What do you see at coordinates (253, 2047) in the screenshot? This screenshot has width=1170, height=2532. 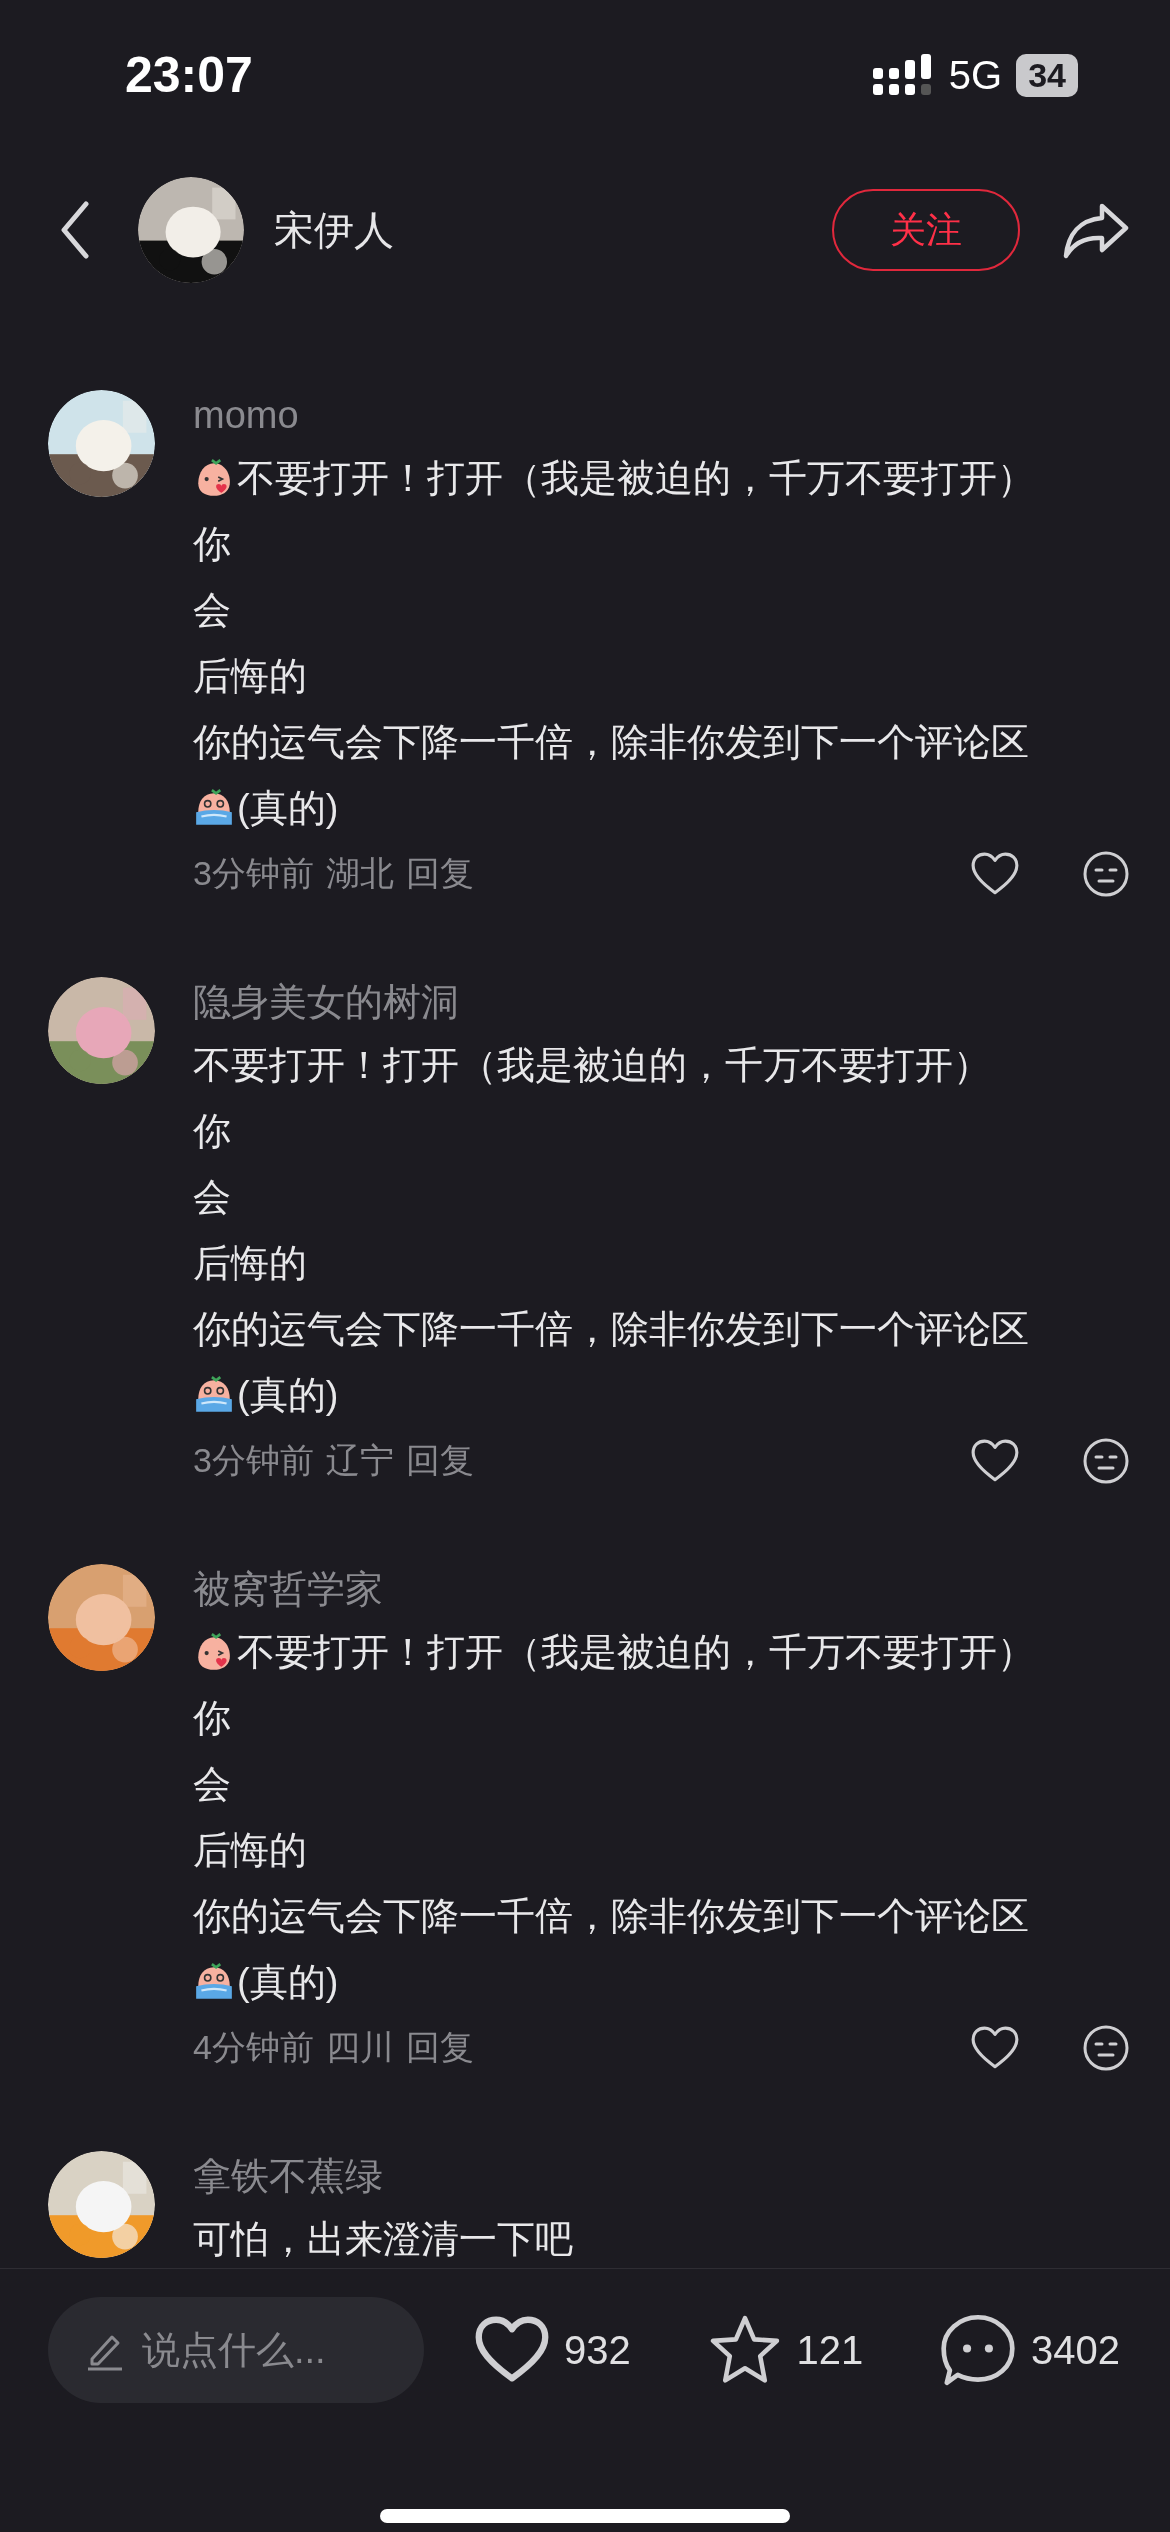 I see `comment-time: 4分钟前` at bounding box center [253, 2047].